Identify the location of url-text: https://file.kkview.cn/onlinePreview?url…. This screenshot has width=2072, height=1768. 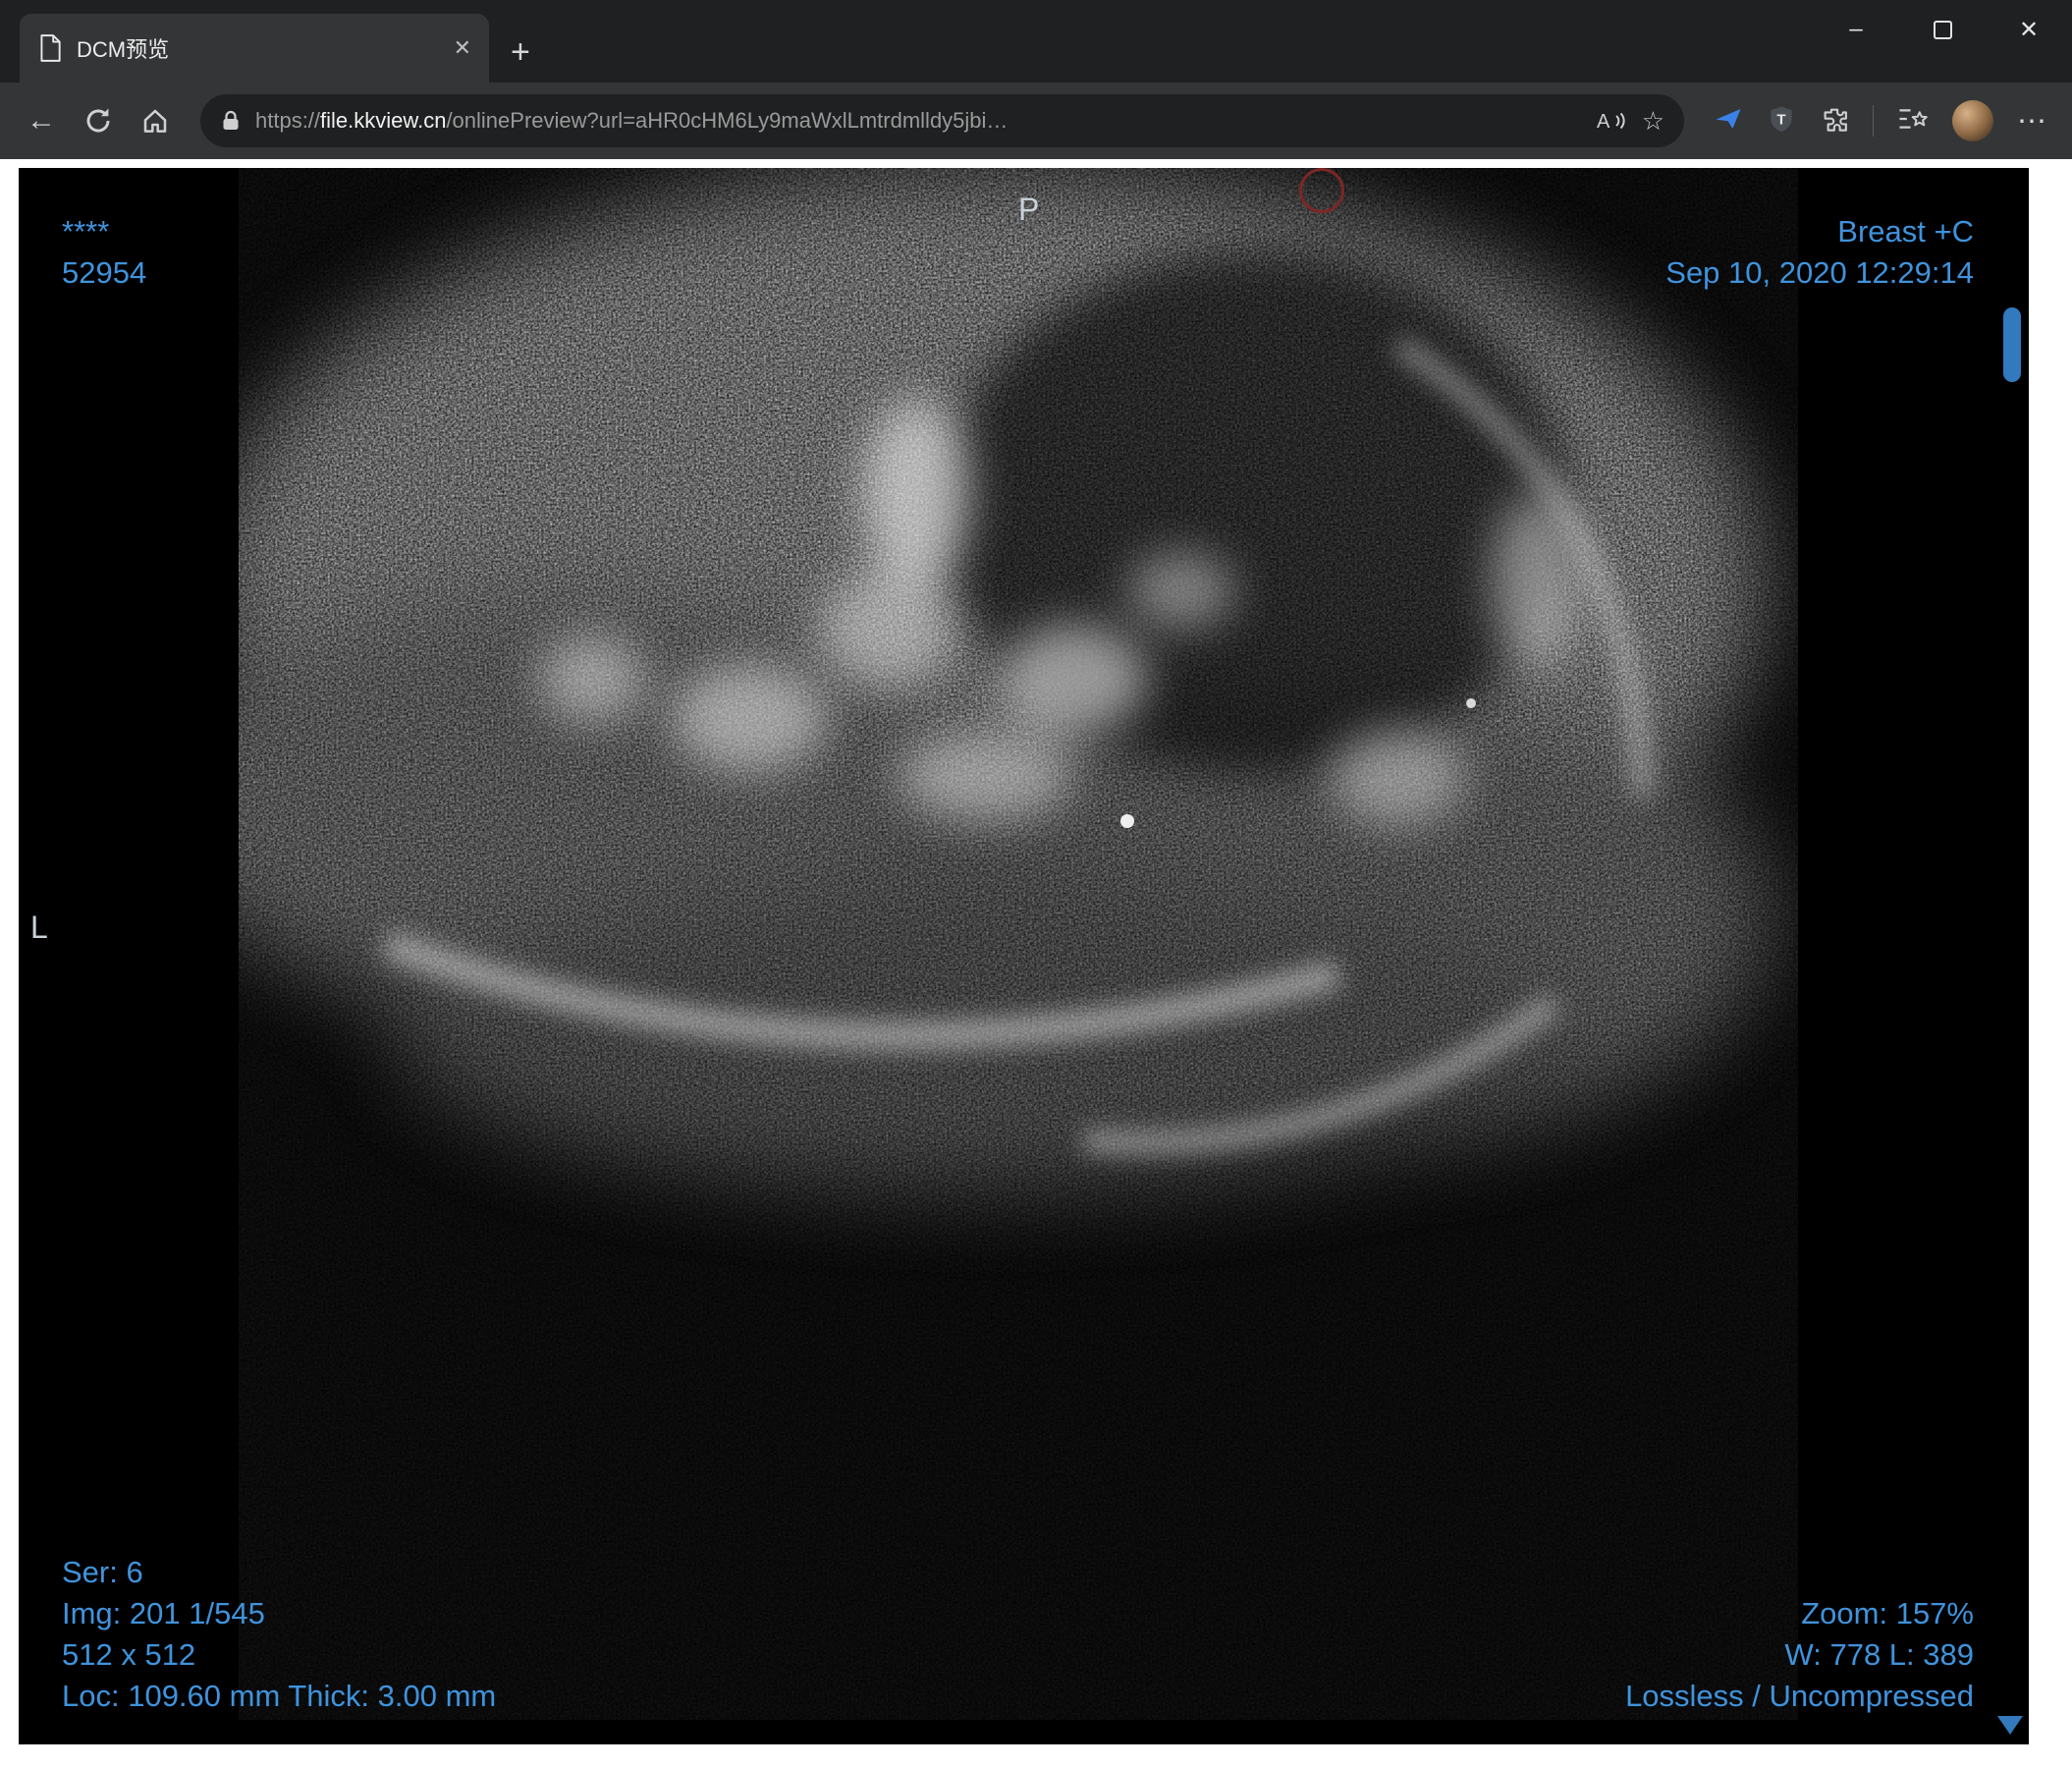
(918, 121).